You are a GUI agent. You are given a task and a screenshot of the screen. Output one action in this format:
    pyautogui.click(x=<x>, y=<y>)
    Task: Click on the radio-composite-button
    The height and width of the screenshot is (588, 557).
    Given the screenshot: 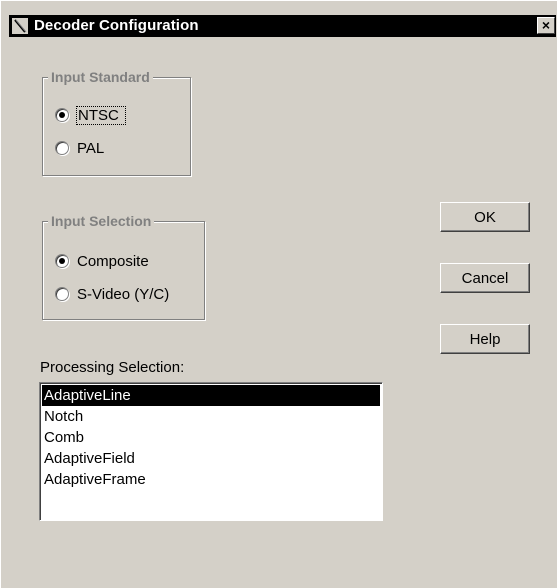 What is the action you would take?
    pyautogui.click(x=62, y=261)
    